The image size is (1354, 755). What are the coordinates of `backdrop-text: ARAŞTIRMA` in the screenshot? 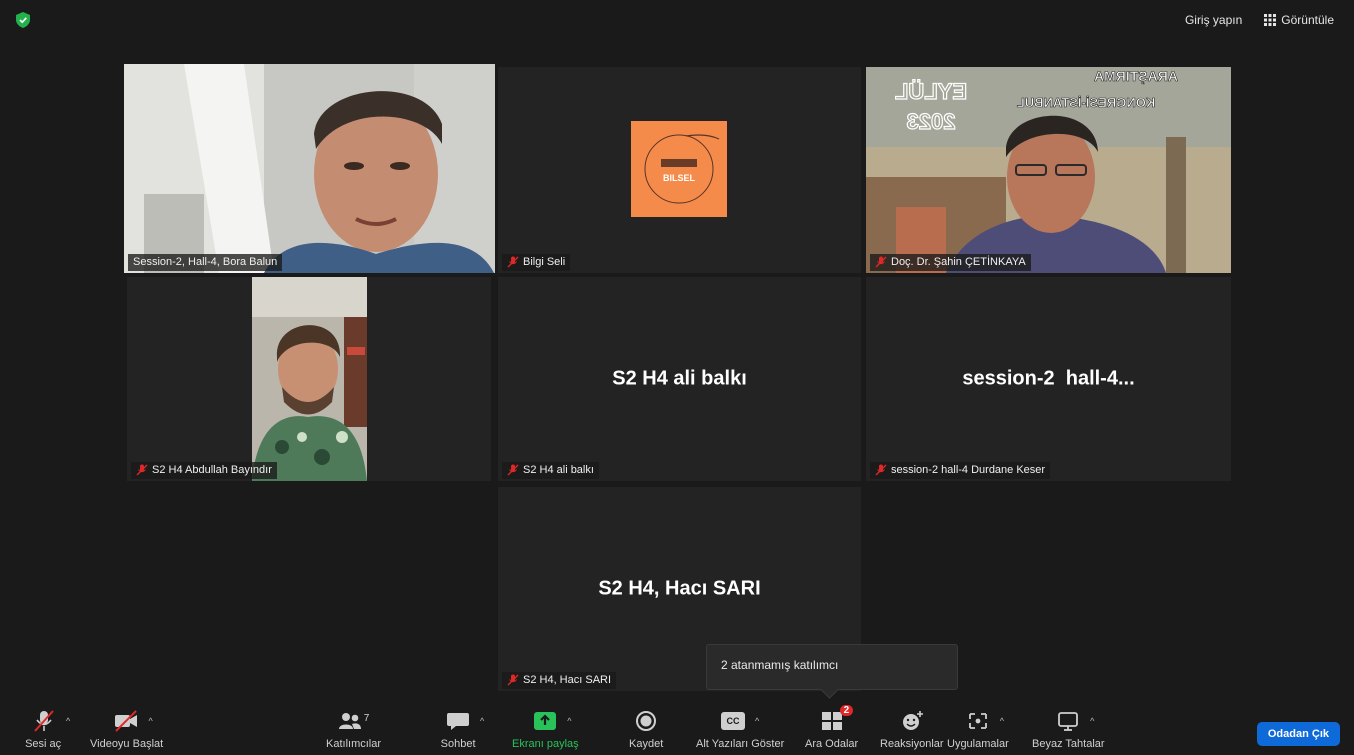 It's located at (1136, 76).